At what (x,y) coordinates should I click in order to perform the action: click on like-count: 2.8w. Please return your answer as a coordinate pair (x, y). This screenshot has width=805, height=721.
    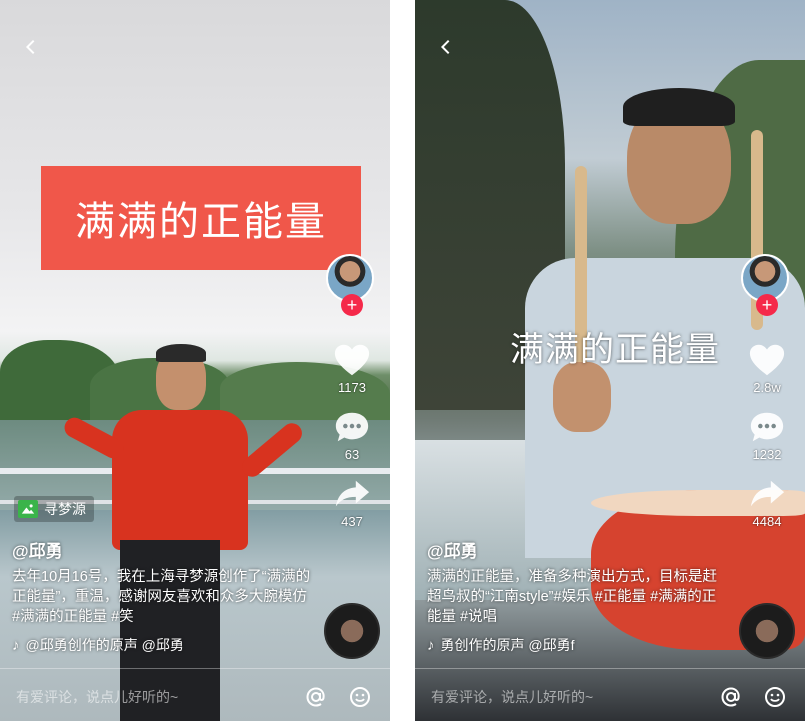
    Looking at the image, I should click on (767, 387).